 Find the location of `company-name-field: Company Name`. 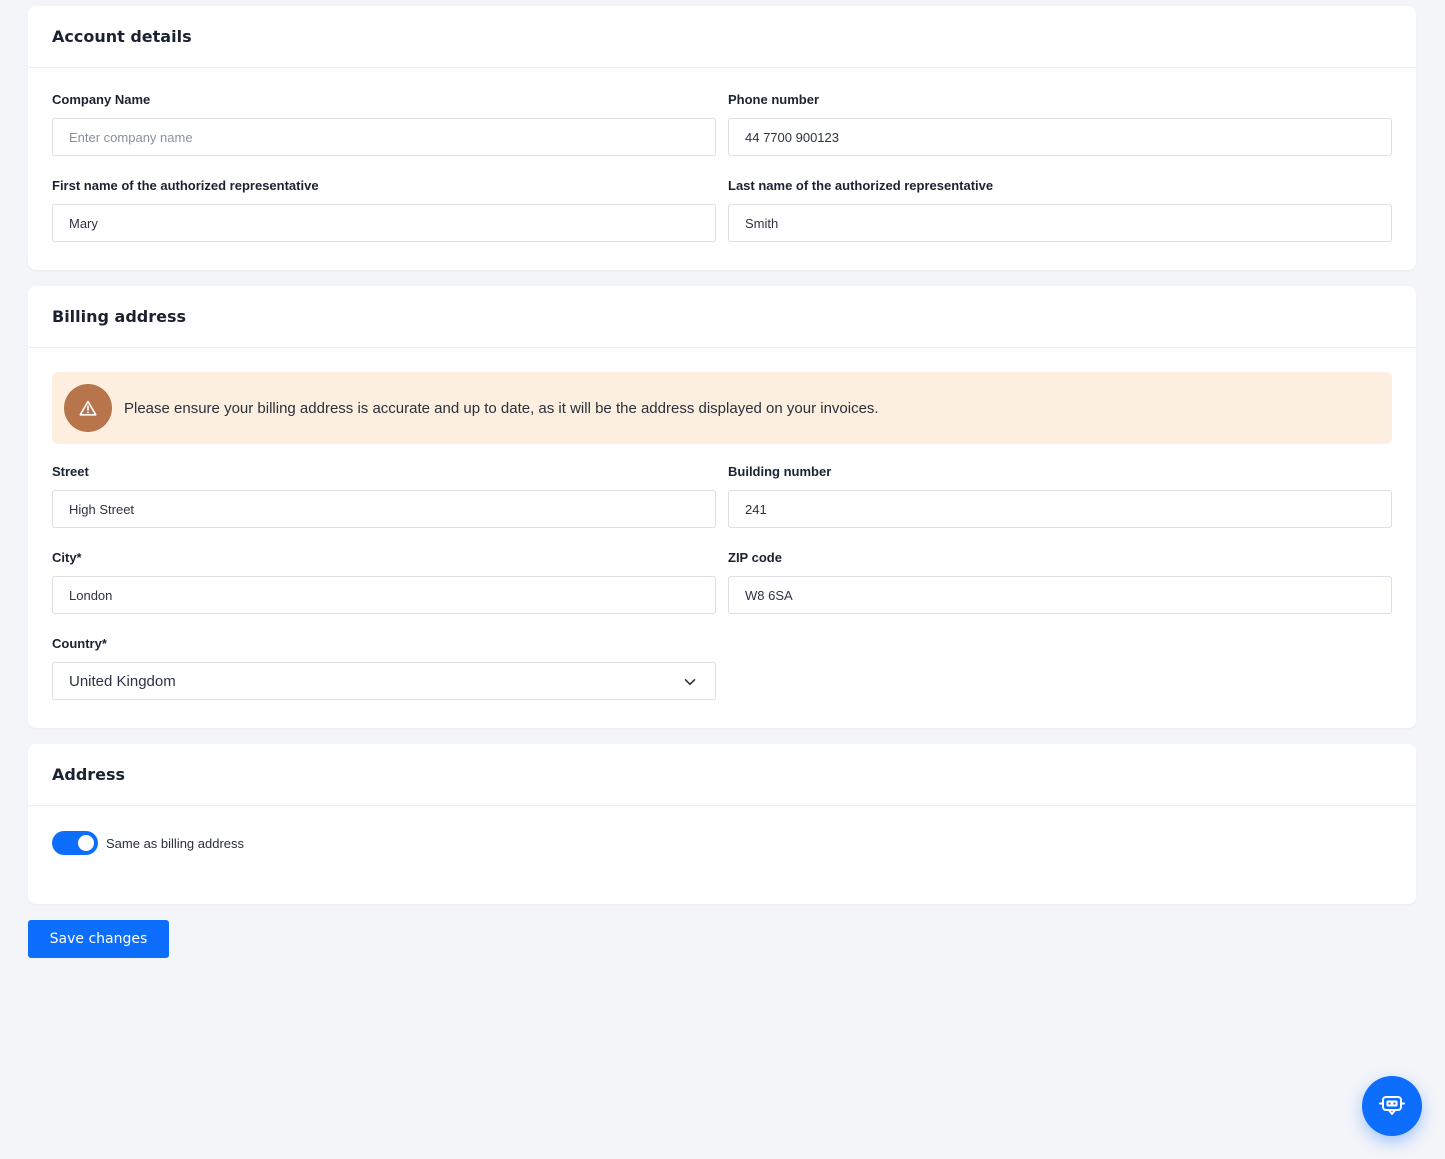

company-name-field: Company Name is located at coordinates (384, 124).